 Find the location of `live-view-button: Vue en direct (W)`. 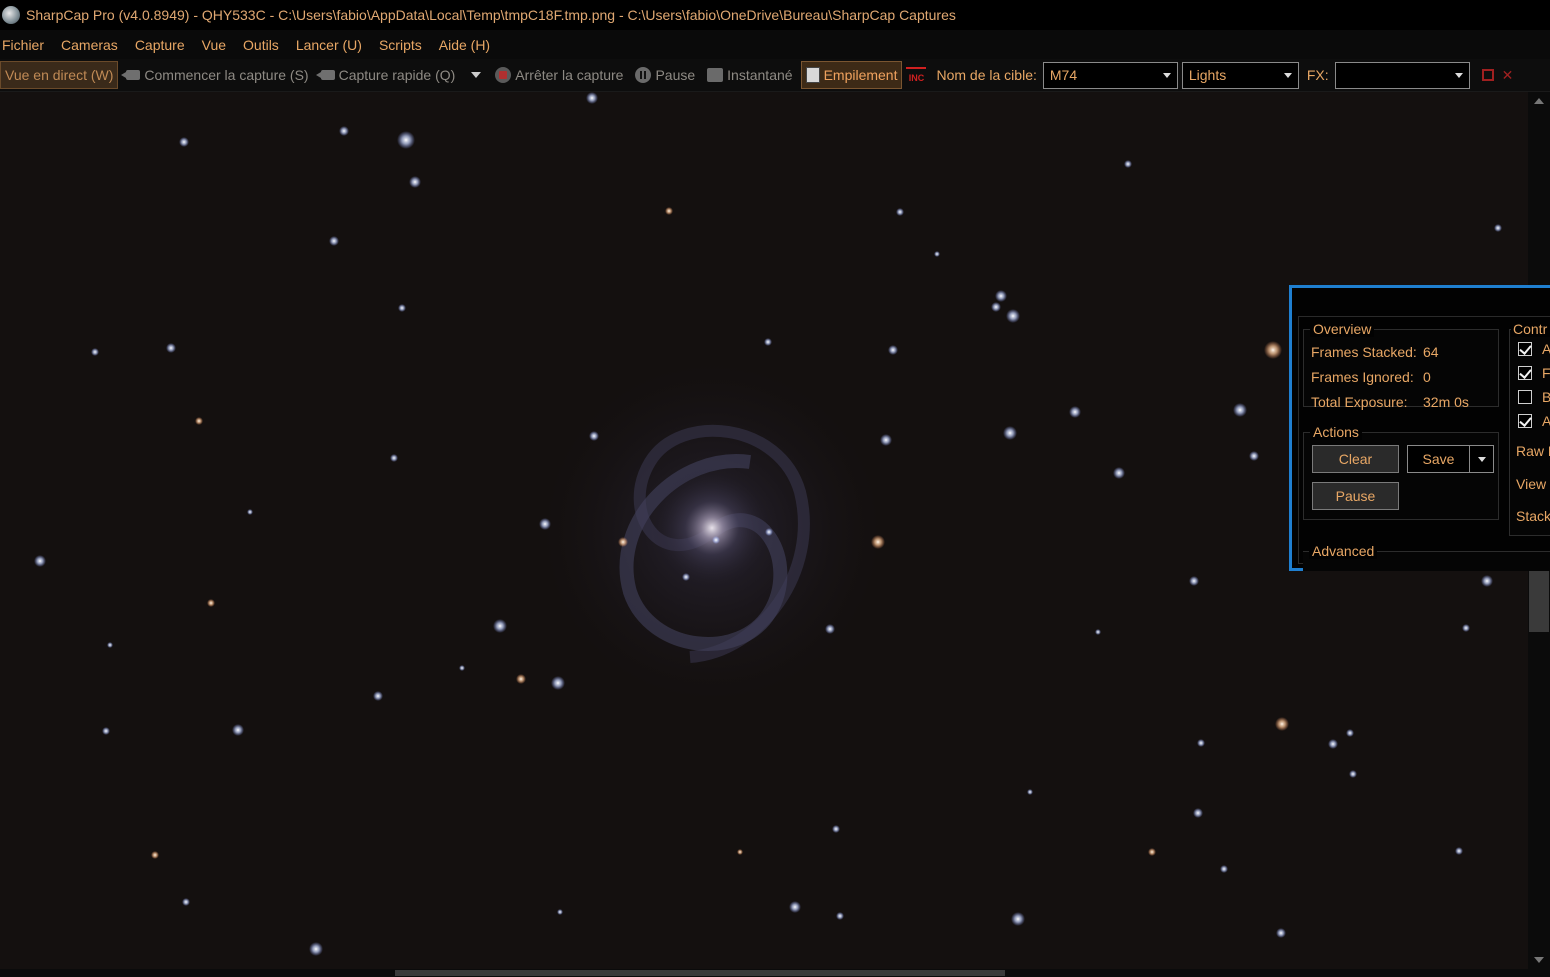

live-view-button: Vue en direct (W) is located at coordinates (59, 75).